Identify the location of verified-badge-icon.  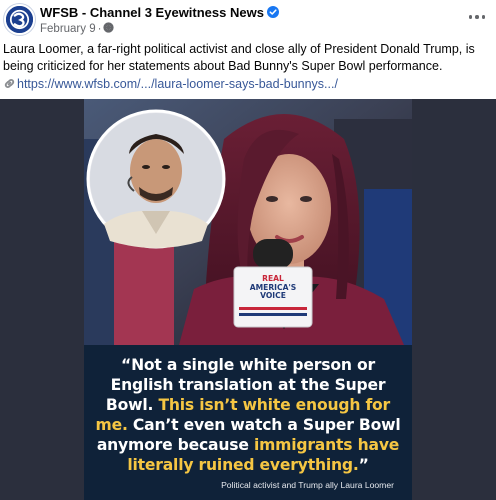
(272, 12).